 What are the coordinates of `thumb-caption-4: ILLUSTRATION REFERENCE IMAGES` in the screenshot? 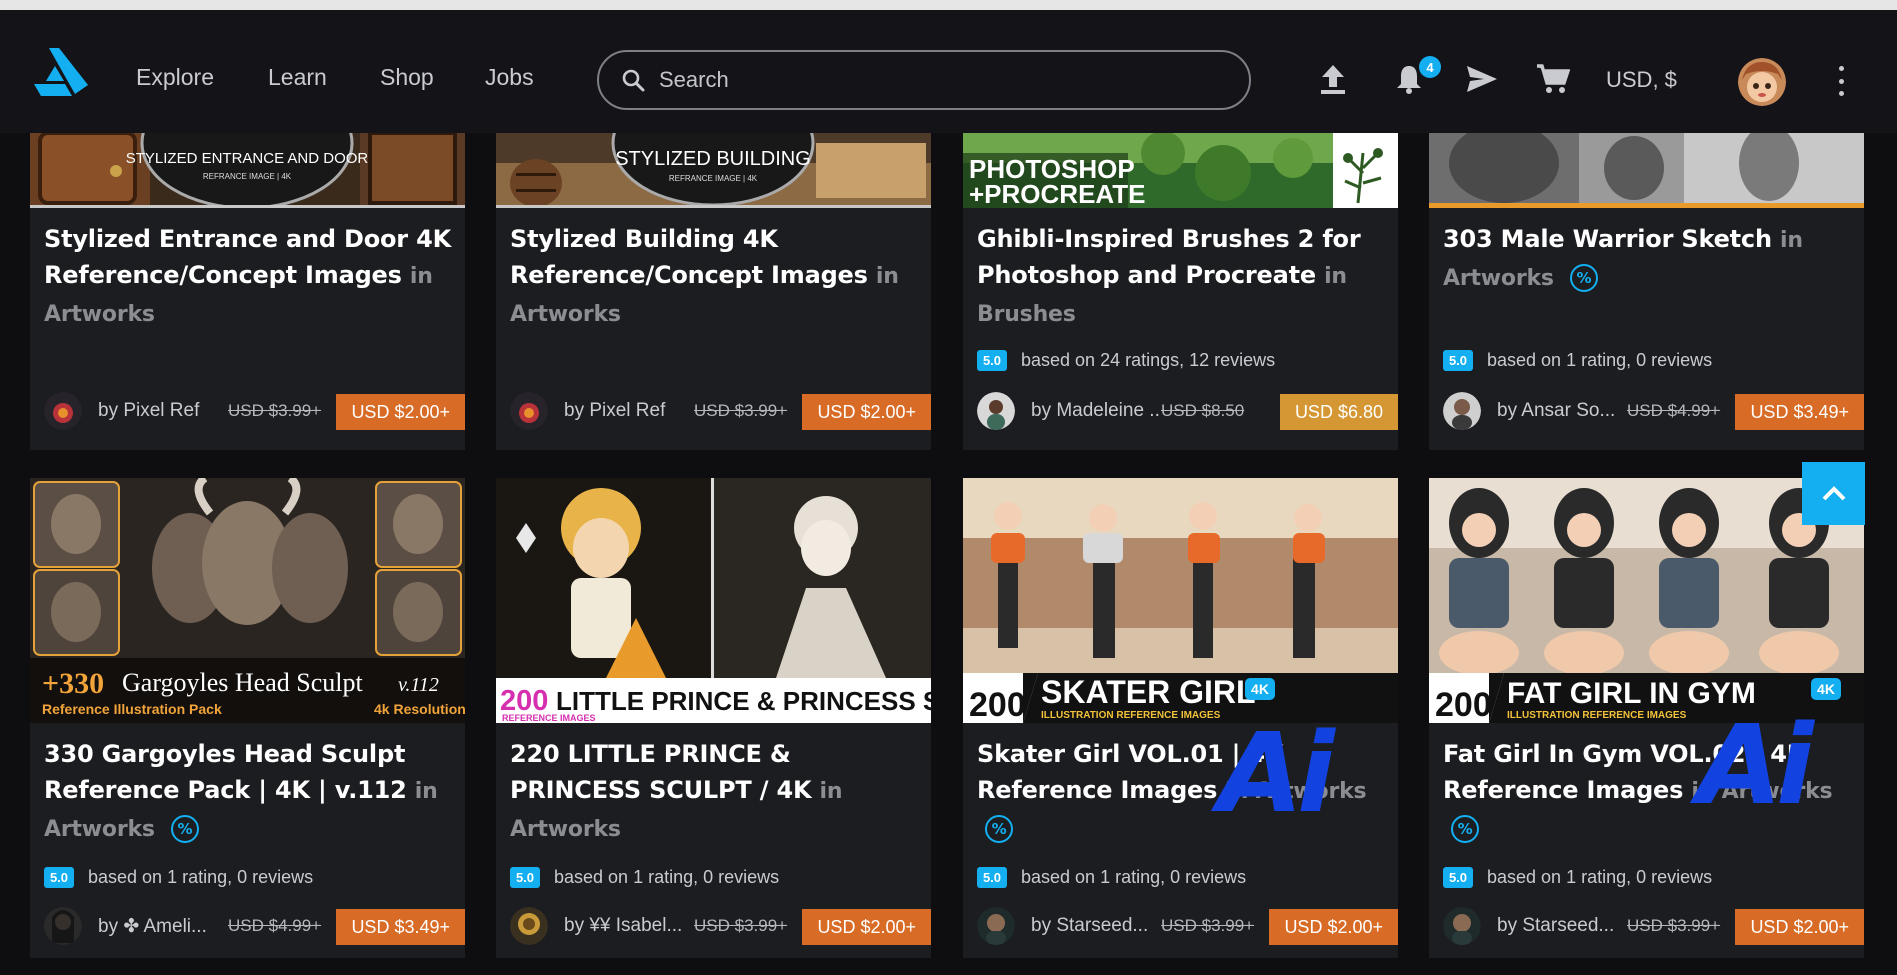 It's located at (1131, 715).